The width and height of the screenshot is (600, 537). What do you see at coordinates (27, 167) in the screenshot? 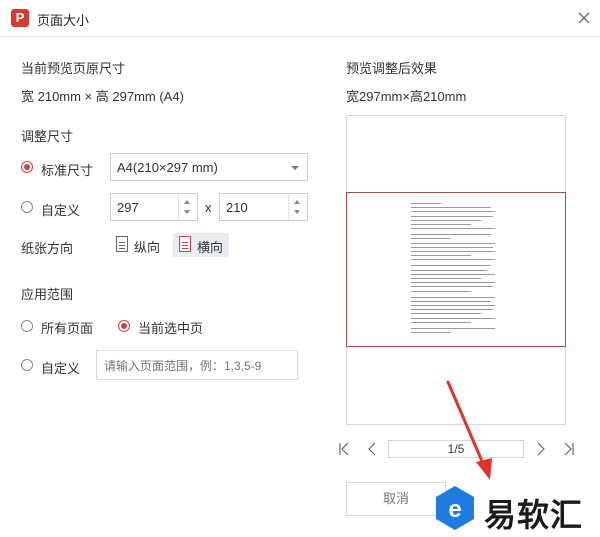
I see `standard-size-radio` at bounding box center [27, 167].